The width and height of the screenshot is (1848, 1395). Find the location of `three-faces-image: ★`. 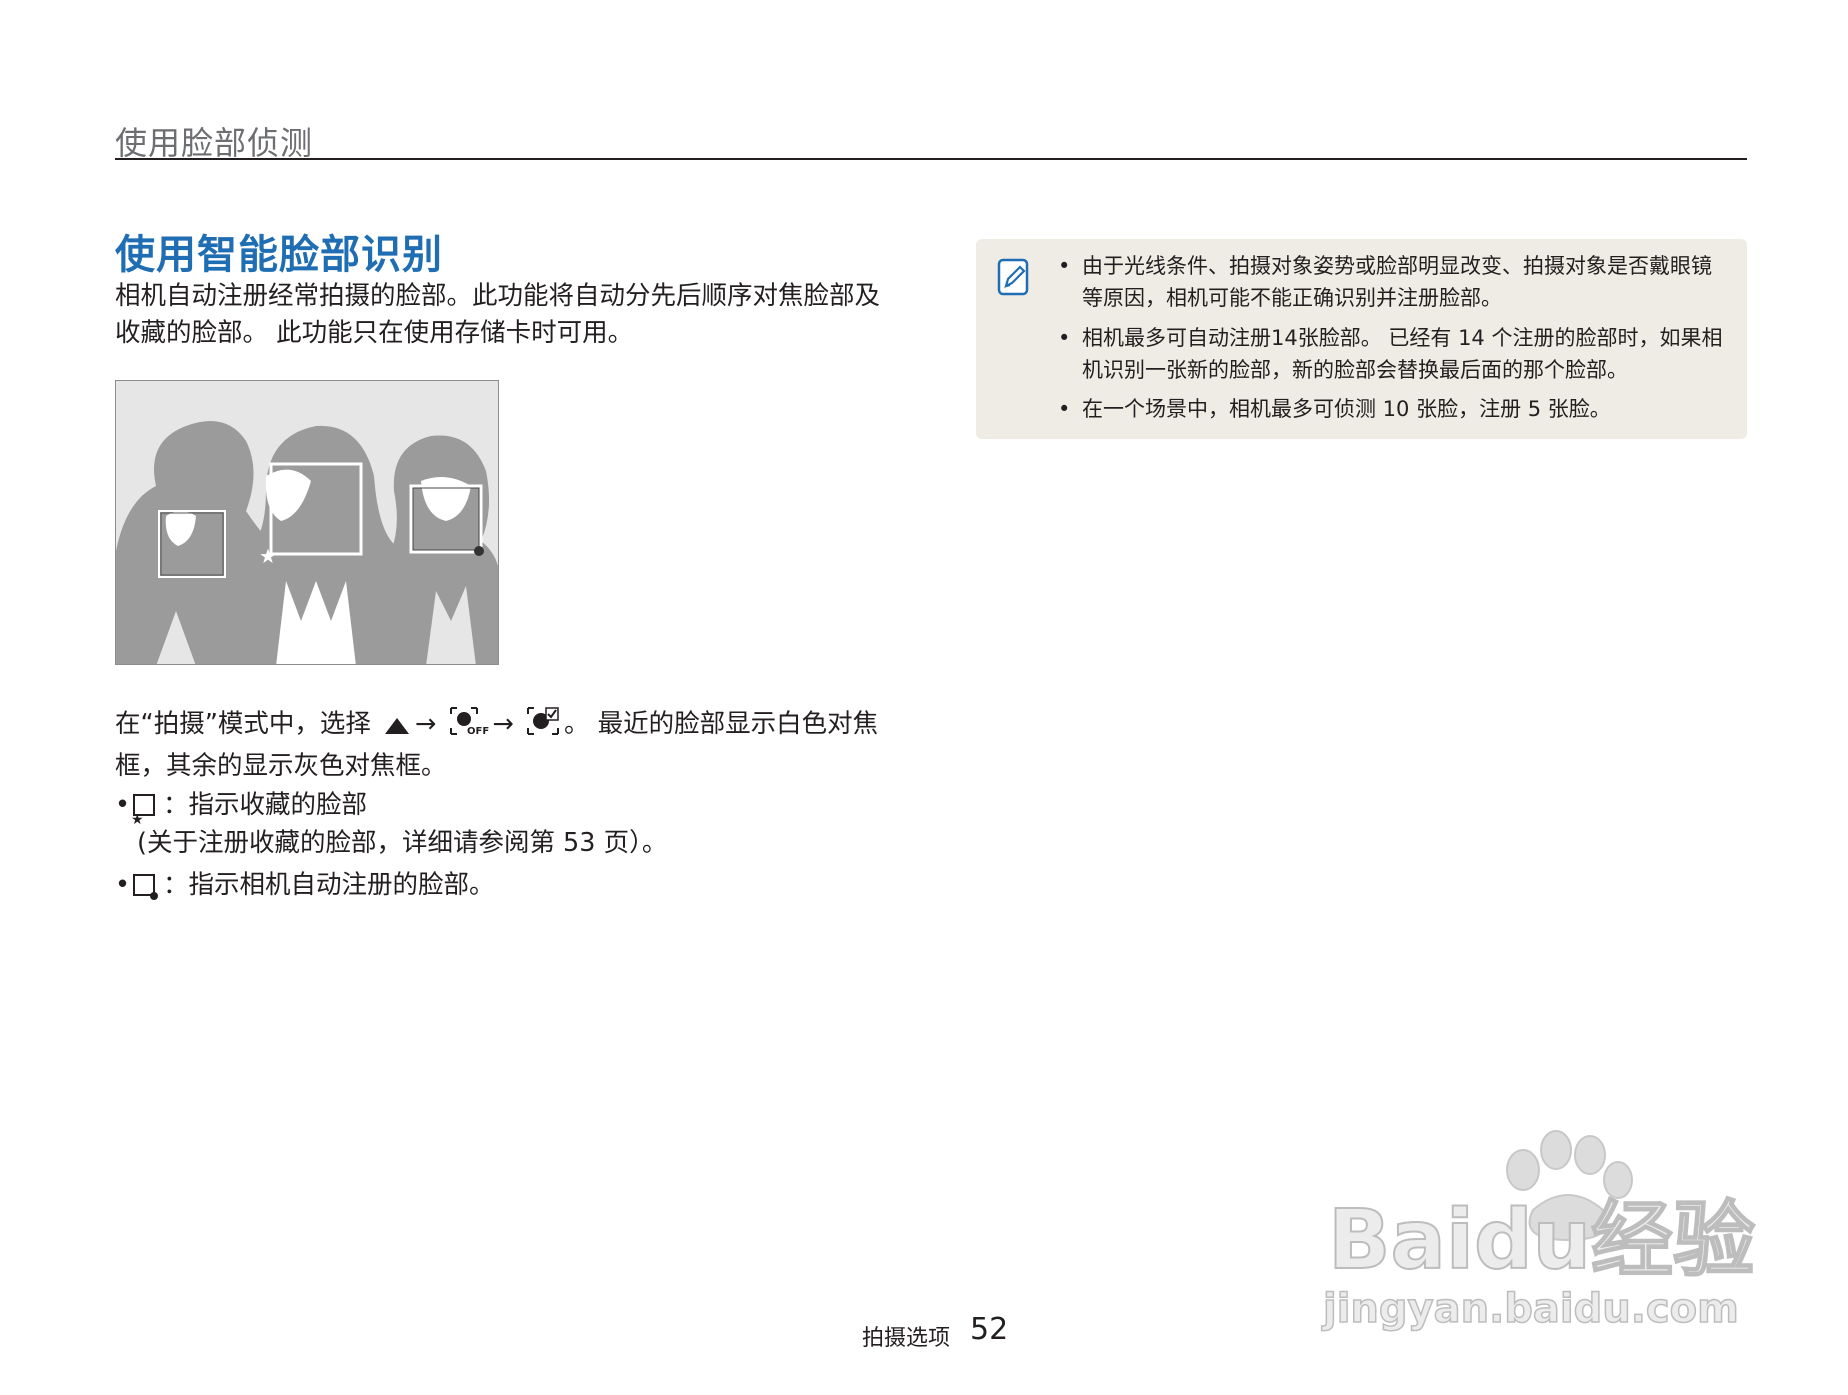

three-faces-image: ★ is located at coordinates (307, 522).